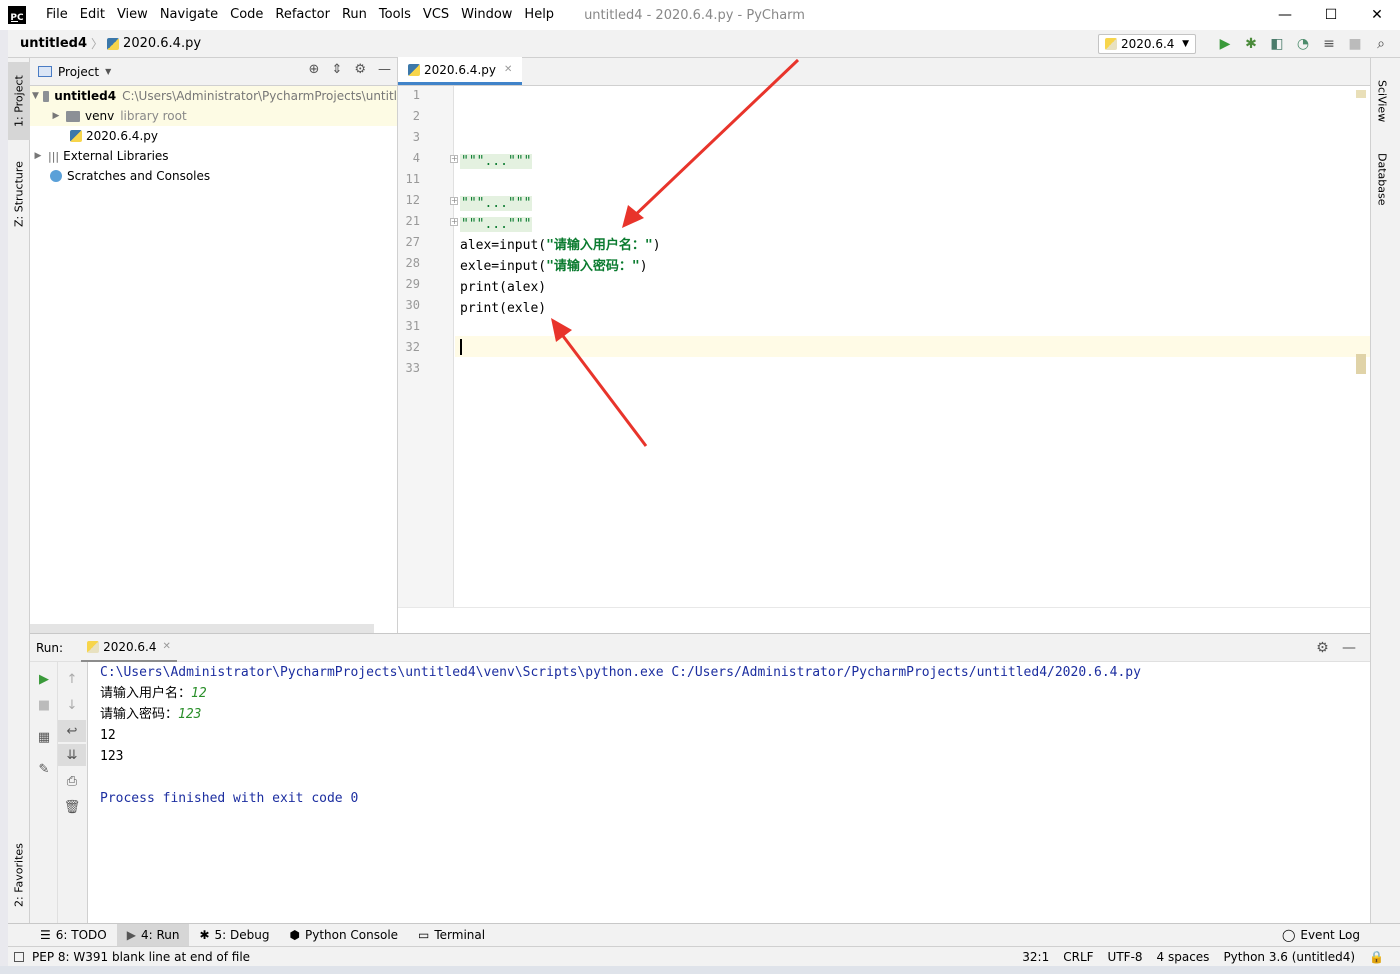 This screenshot has width=1400, height=974. Describe the element at coordinates (1035, 957) in the screenshot. I see `cursor-position: 32:1` at that location.